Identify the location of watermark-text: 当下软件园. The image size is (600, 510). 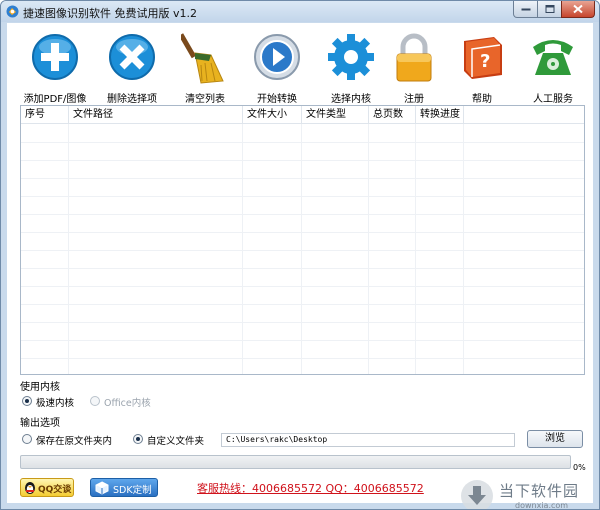
(539, 491).